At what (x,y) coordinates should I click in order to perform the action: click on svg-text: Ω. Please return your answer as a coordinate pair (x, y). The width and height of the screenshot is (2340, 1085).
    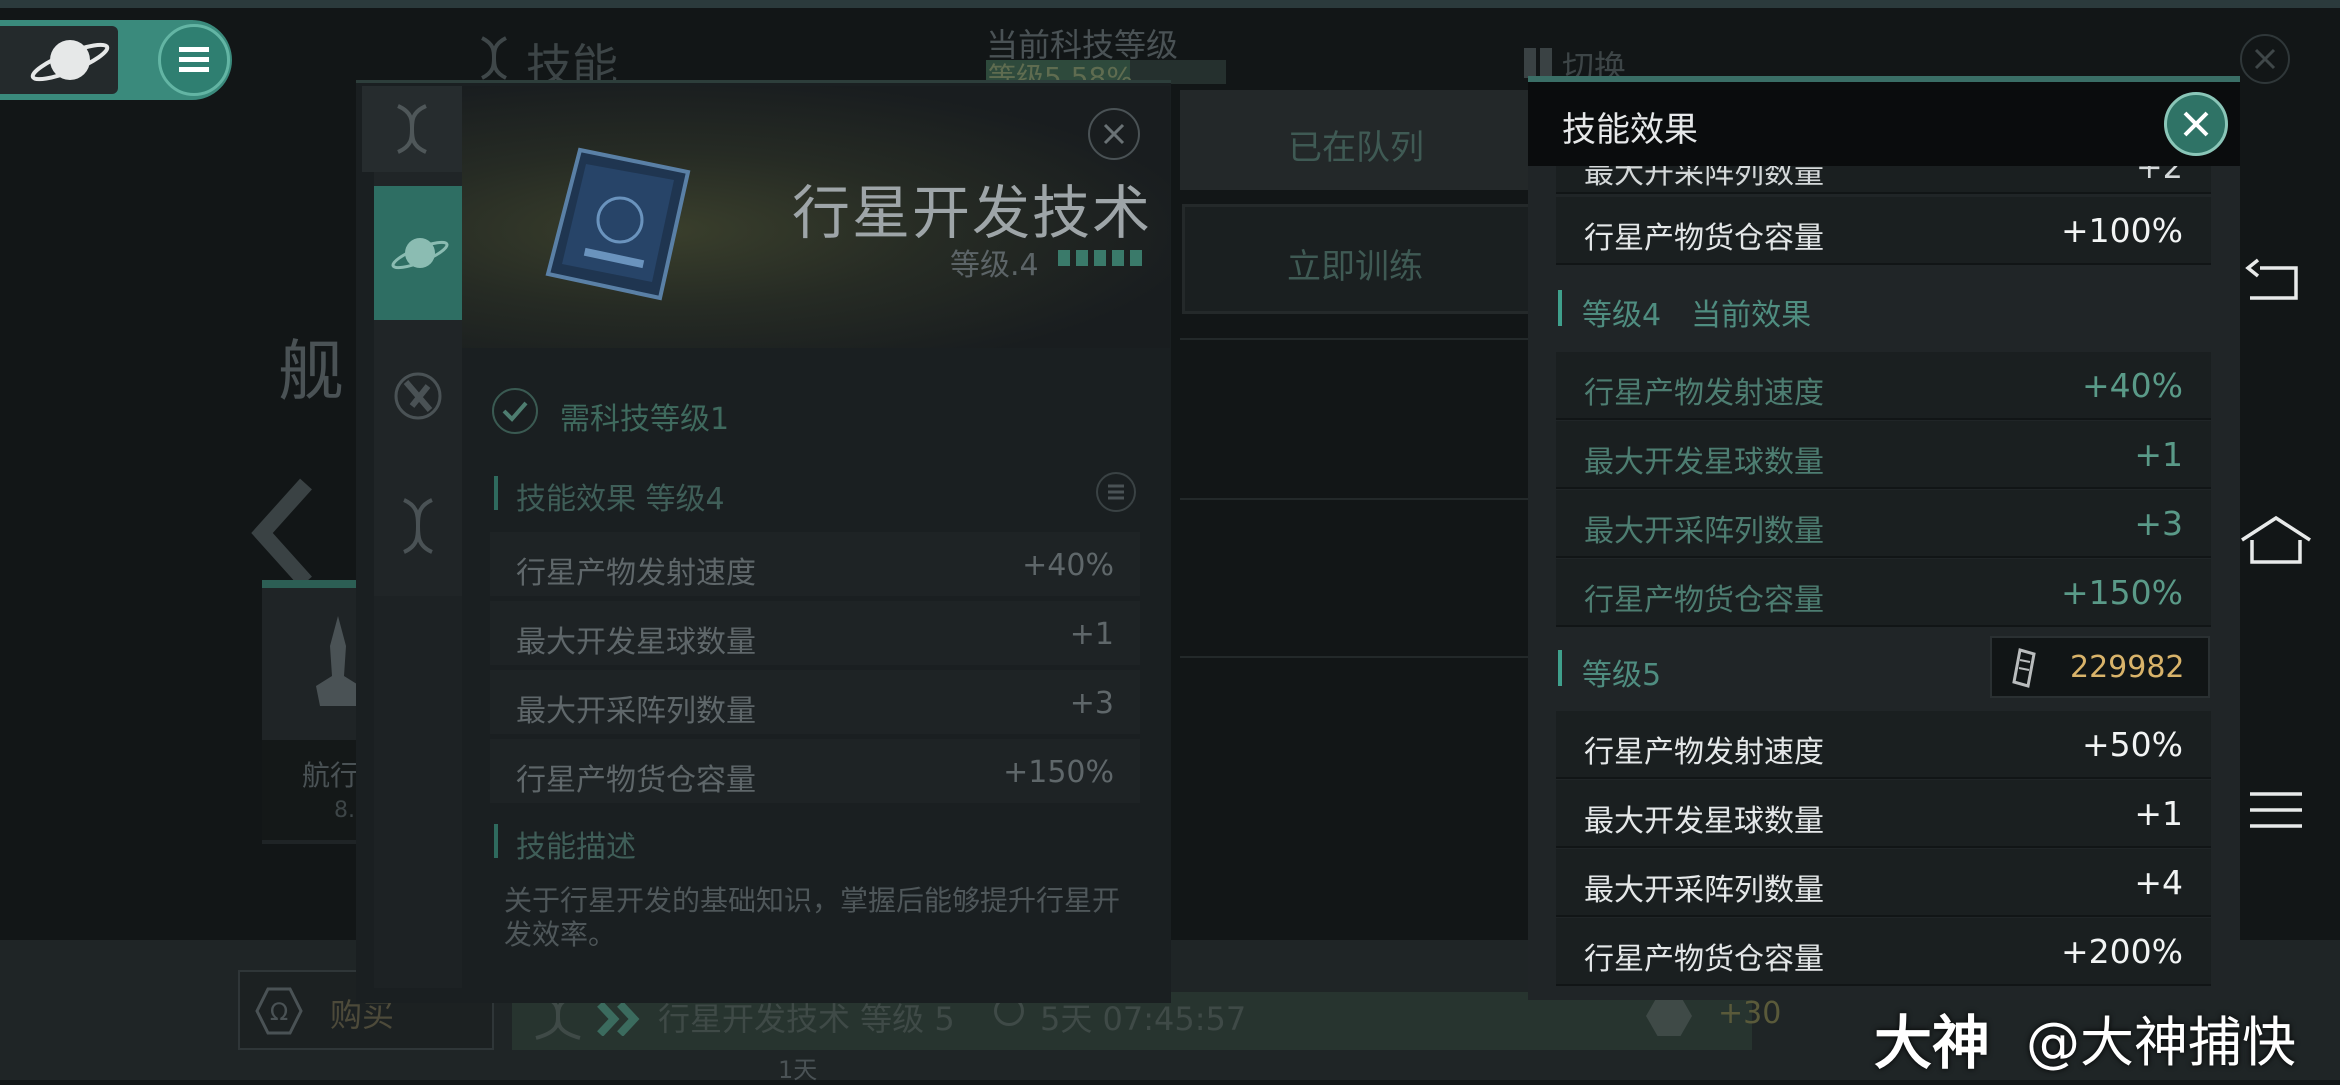
    Looking at the image, I should click on (279, 1012).